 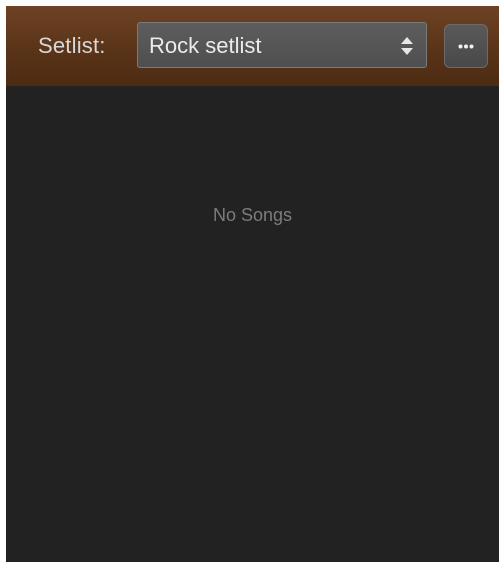 What do you see at coordinates (72, 45) in the screenshot?
I see `setlist-label: Setlist:` at bounding box center [72, 45].